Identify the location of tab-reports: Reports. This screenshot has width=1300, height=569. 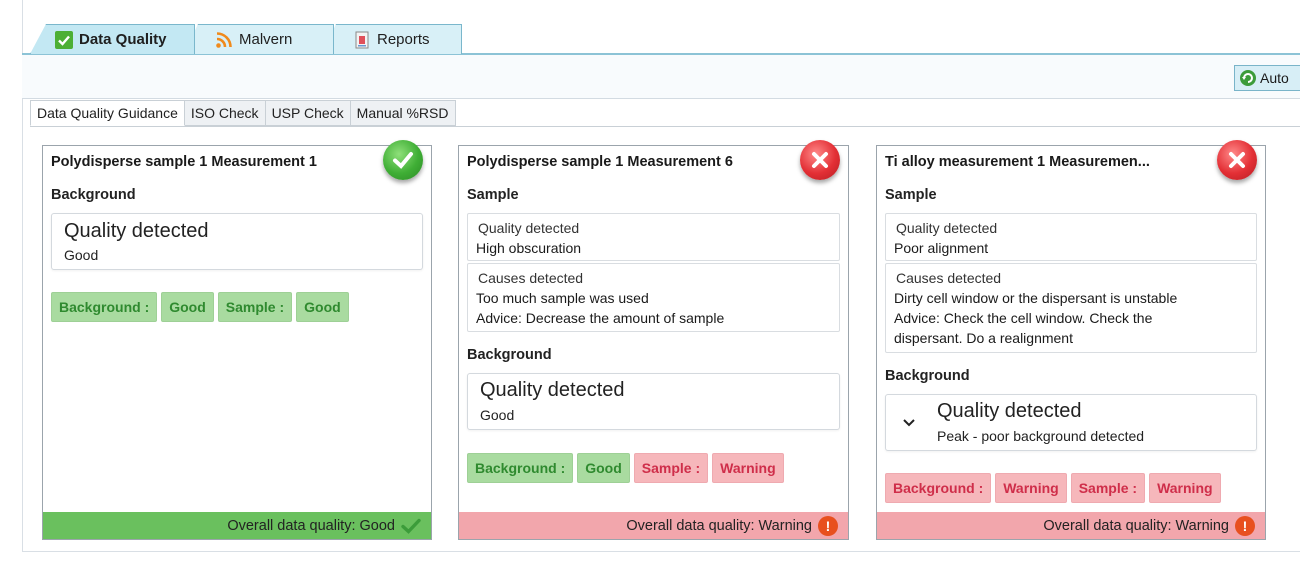
(392, 39).